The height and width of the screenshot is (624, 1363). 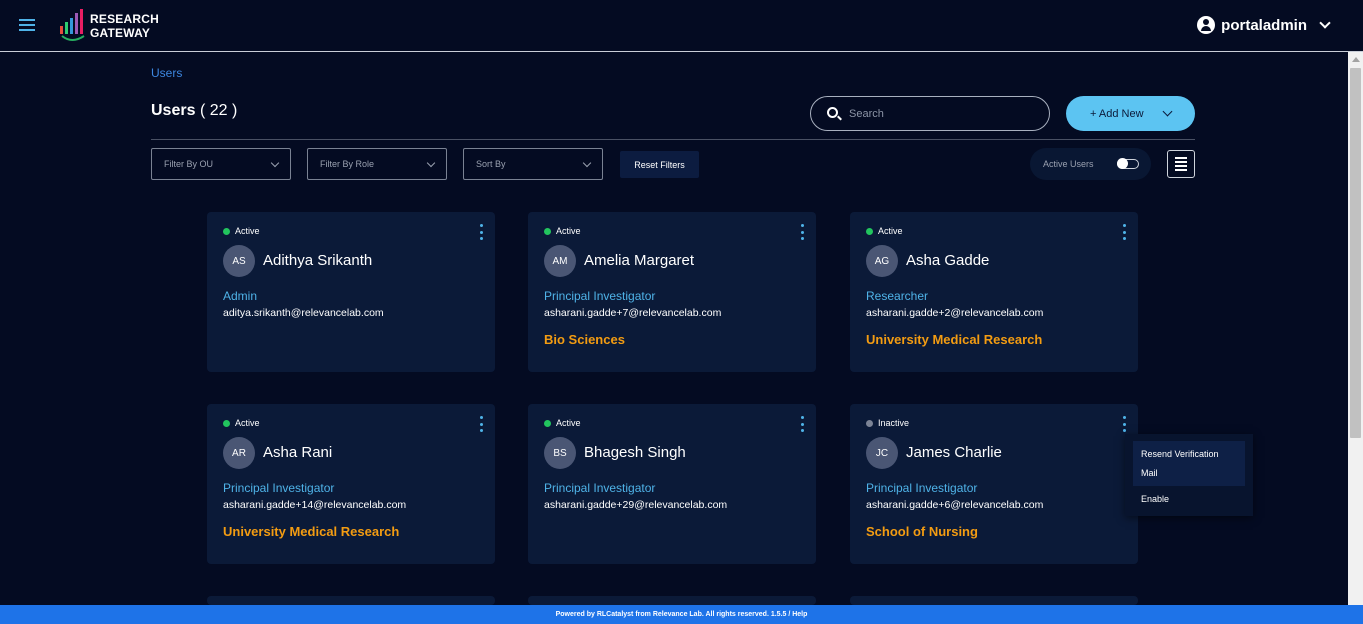 What do you see at coordinates (897, 296) in the screenshot?
I see `user-role: Researcher` at bounding box center [897, 296].